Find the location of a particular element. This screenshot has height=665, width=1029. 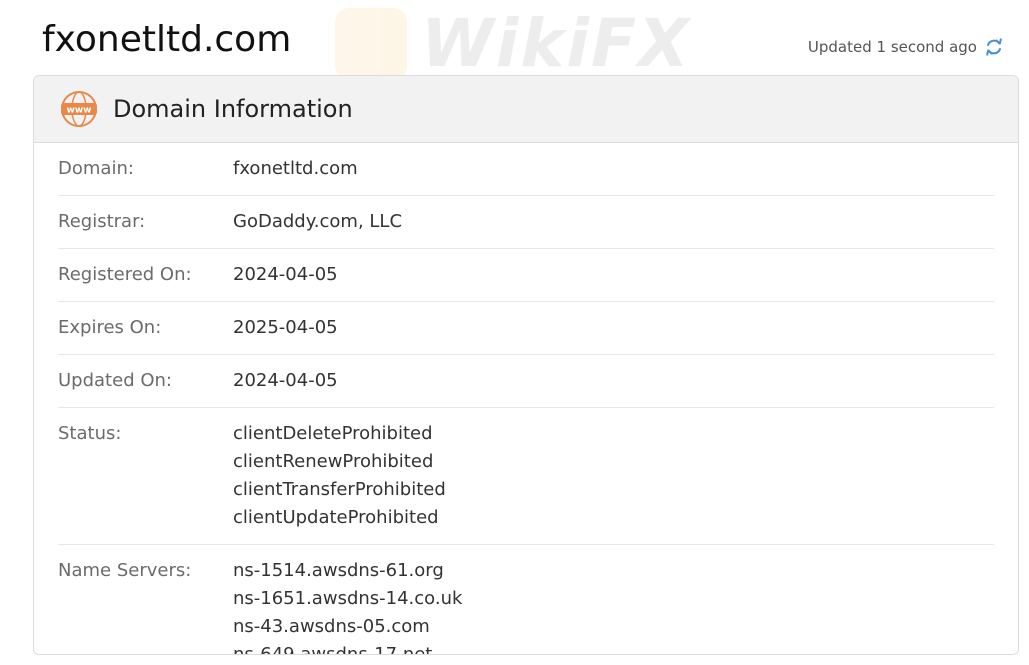

status-line: clientRenewProhibited is located at coordinates (333, 461).